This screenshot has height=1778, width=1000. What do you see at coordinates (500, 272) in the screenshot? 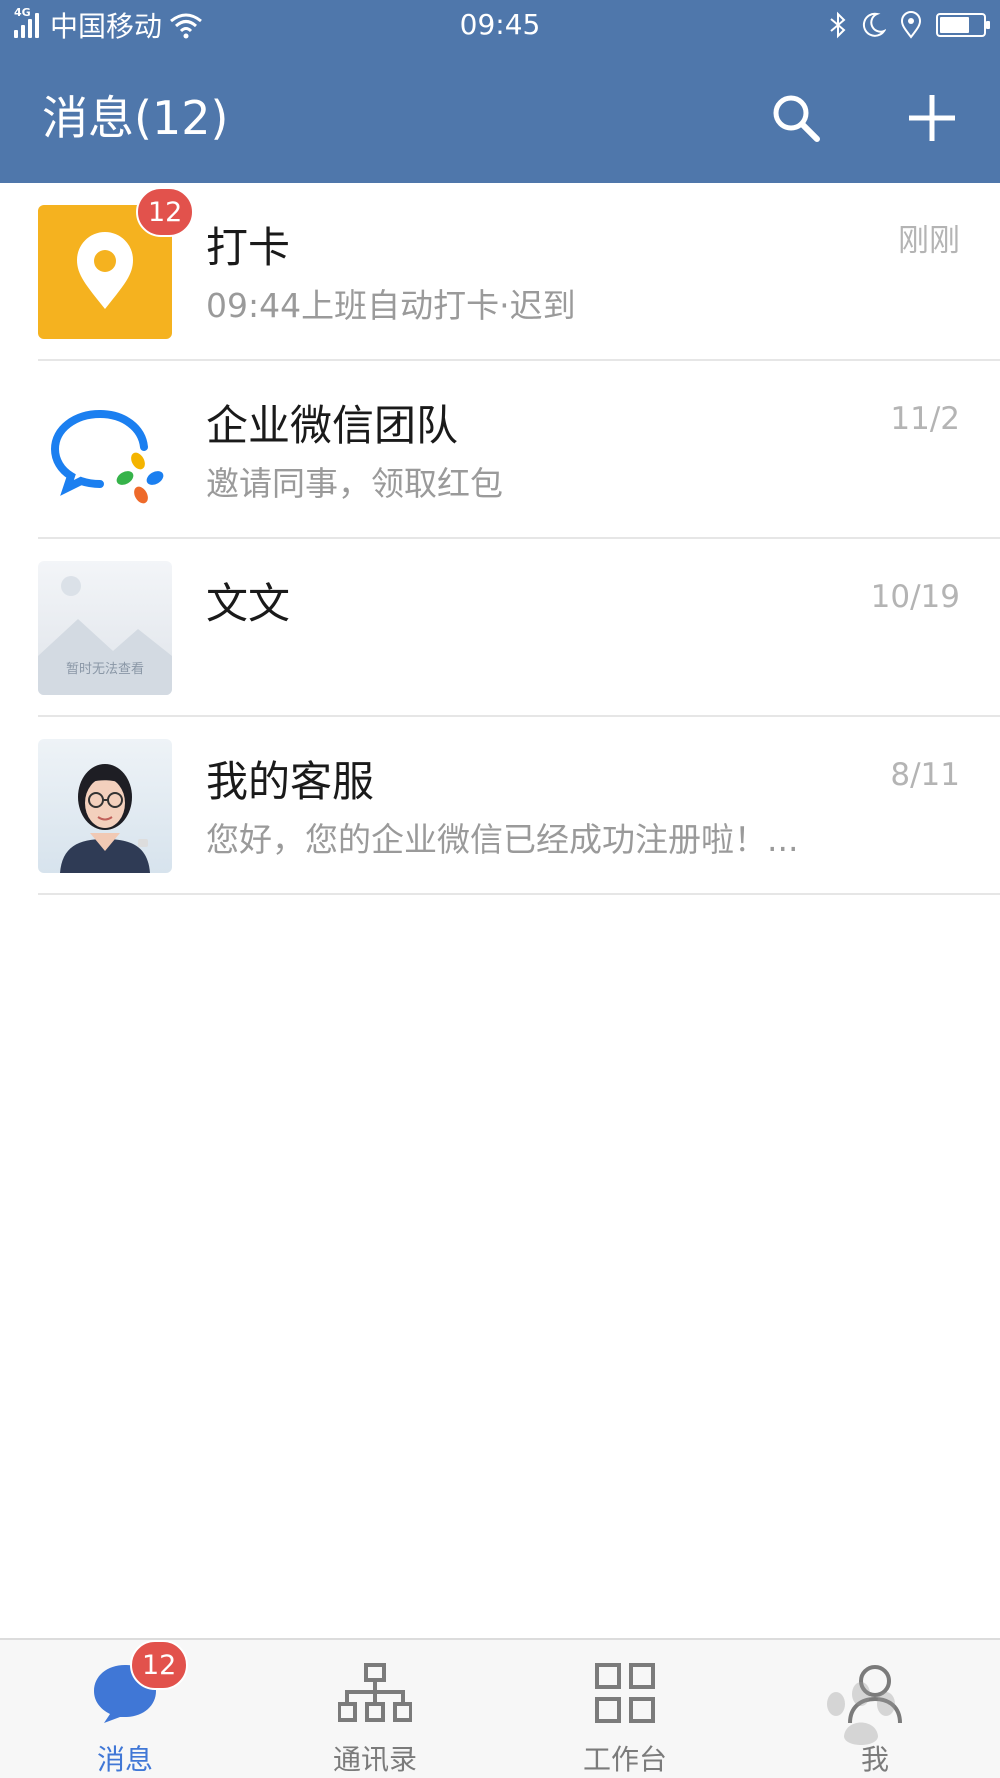
I see `conversation-item: 12 打卡 09:44上班自动打卡·迟到 刚刚` at bounding box center [500, 272].